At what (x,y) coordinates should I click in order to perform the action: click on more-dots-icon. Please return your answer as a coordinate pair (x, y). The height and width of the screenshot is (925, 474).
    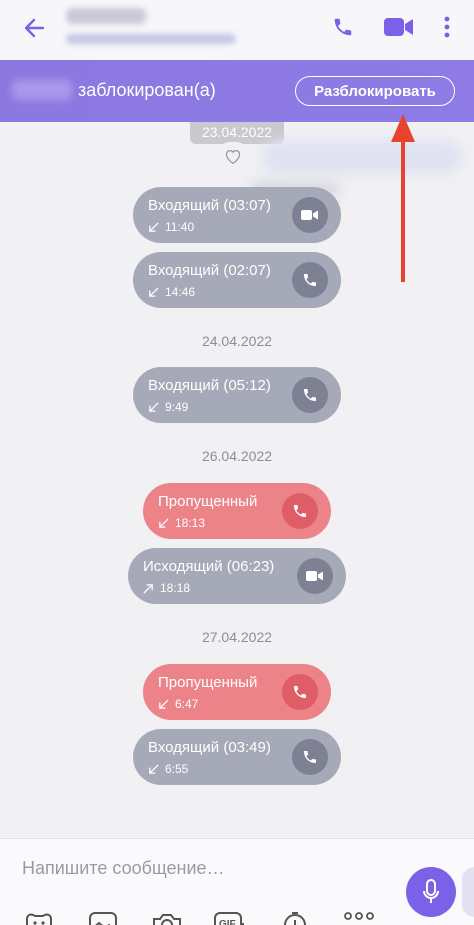
    Looking at the image, I should click on (359, 916).